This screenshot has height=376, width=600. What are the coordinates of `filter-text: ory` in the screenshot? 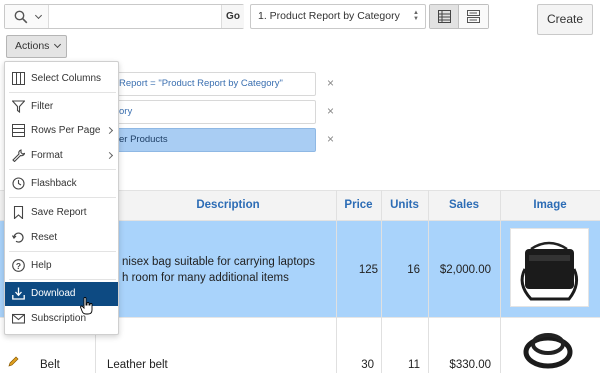 It's located at (126, 111).